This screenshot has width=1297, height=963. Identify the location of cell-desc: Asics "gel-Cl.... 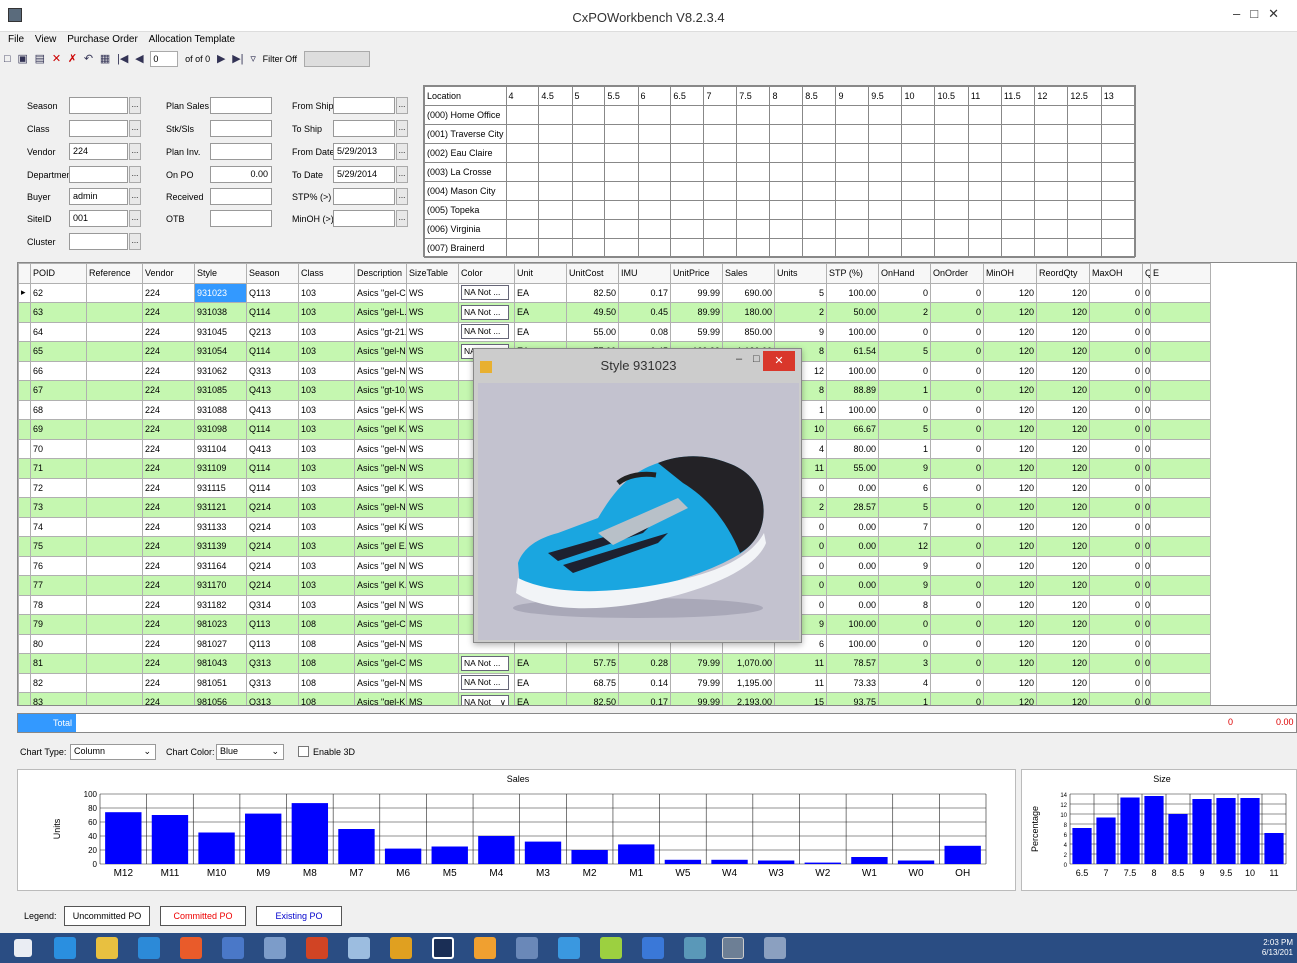
(380, 292).